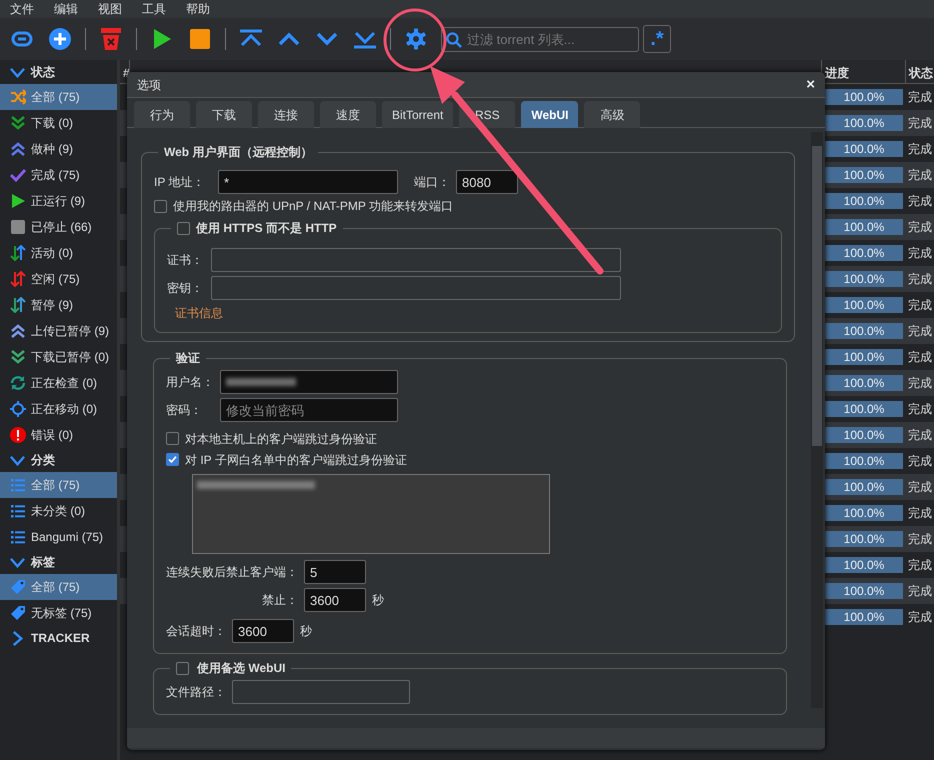  Describe the element at coordinates (286, 114) in the screenshot. I see `tab: 连接` at that location.